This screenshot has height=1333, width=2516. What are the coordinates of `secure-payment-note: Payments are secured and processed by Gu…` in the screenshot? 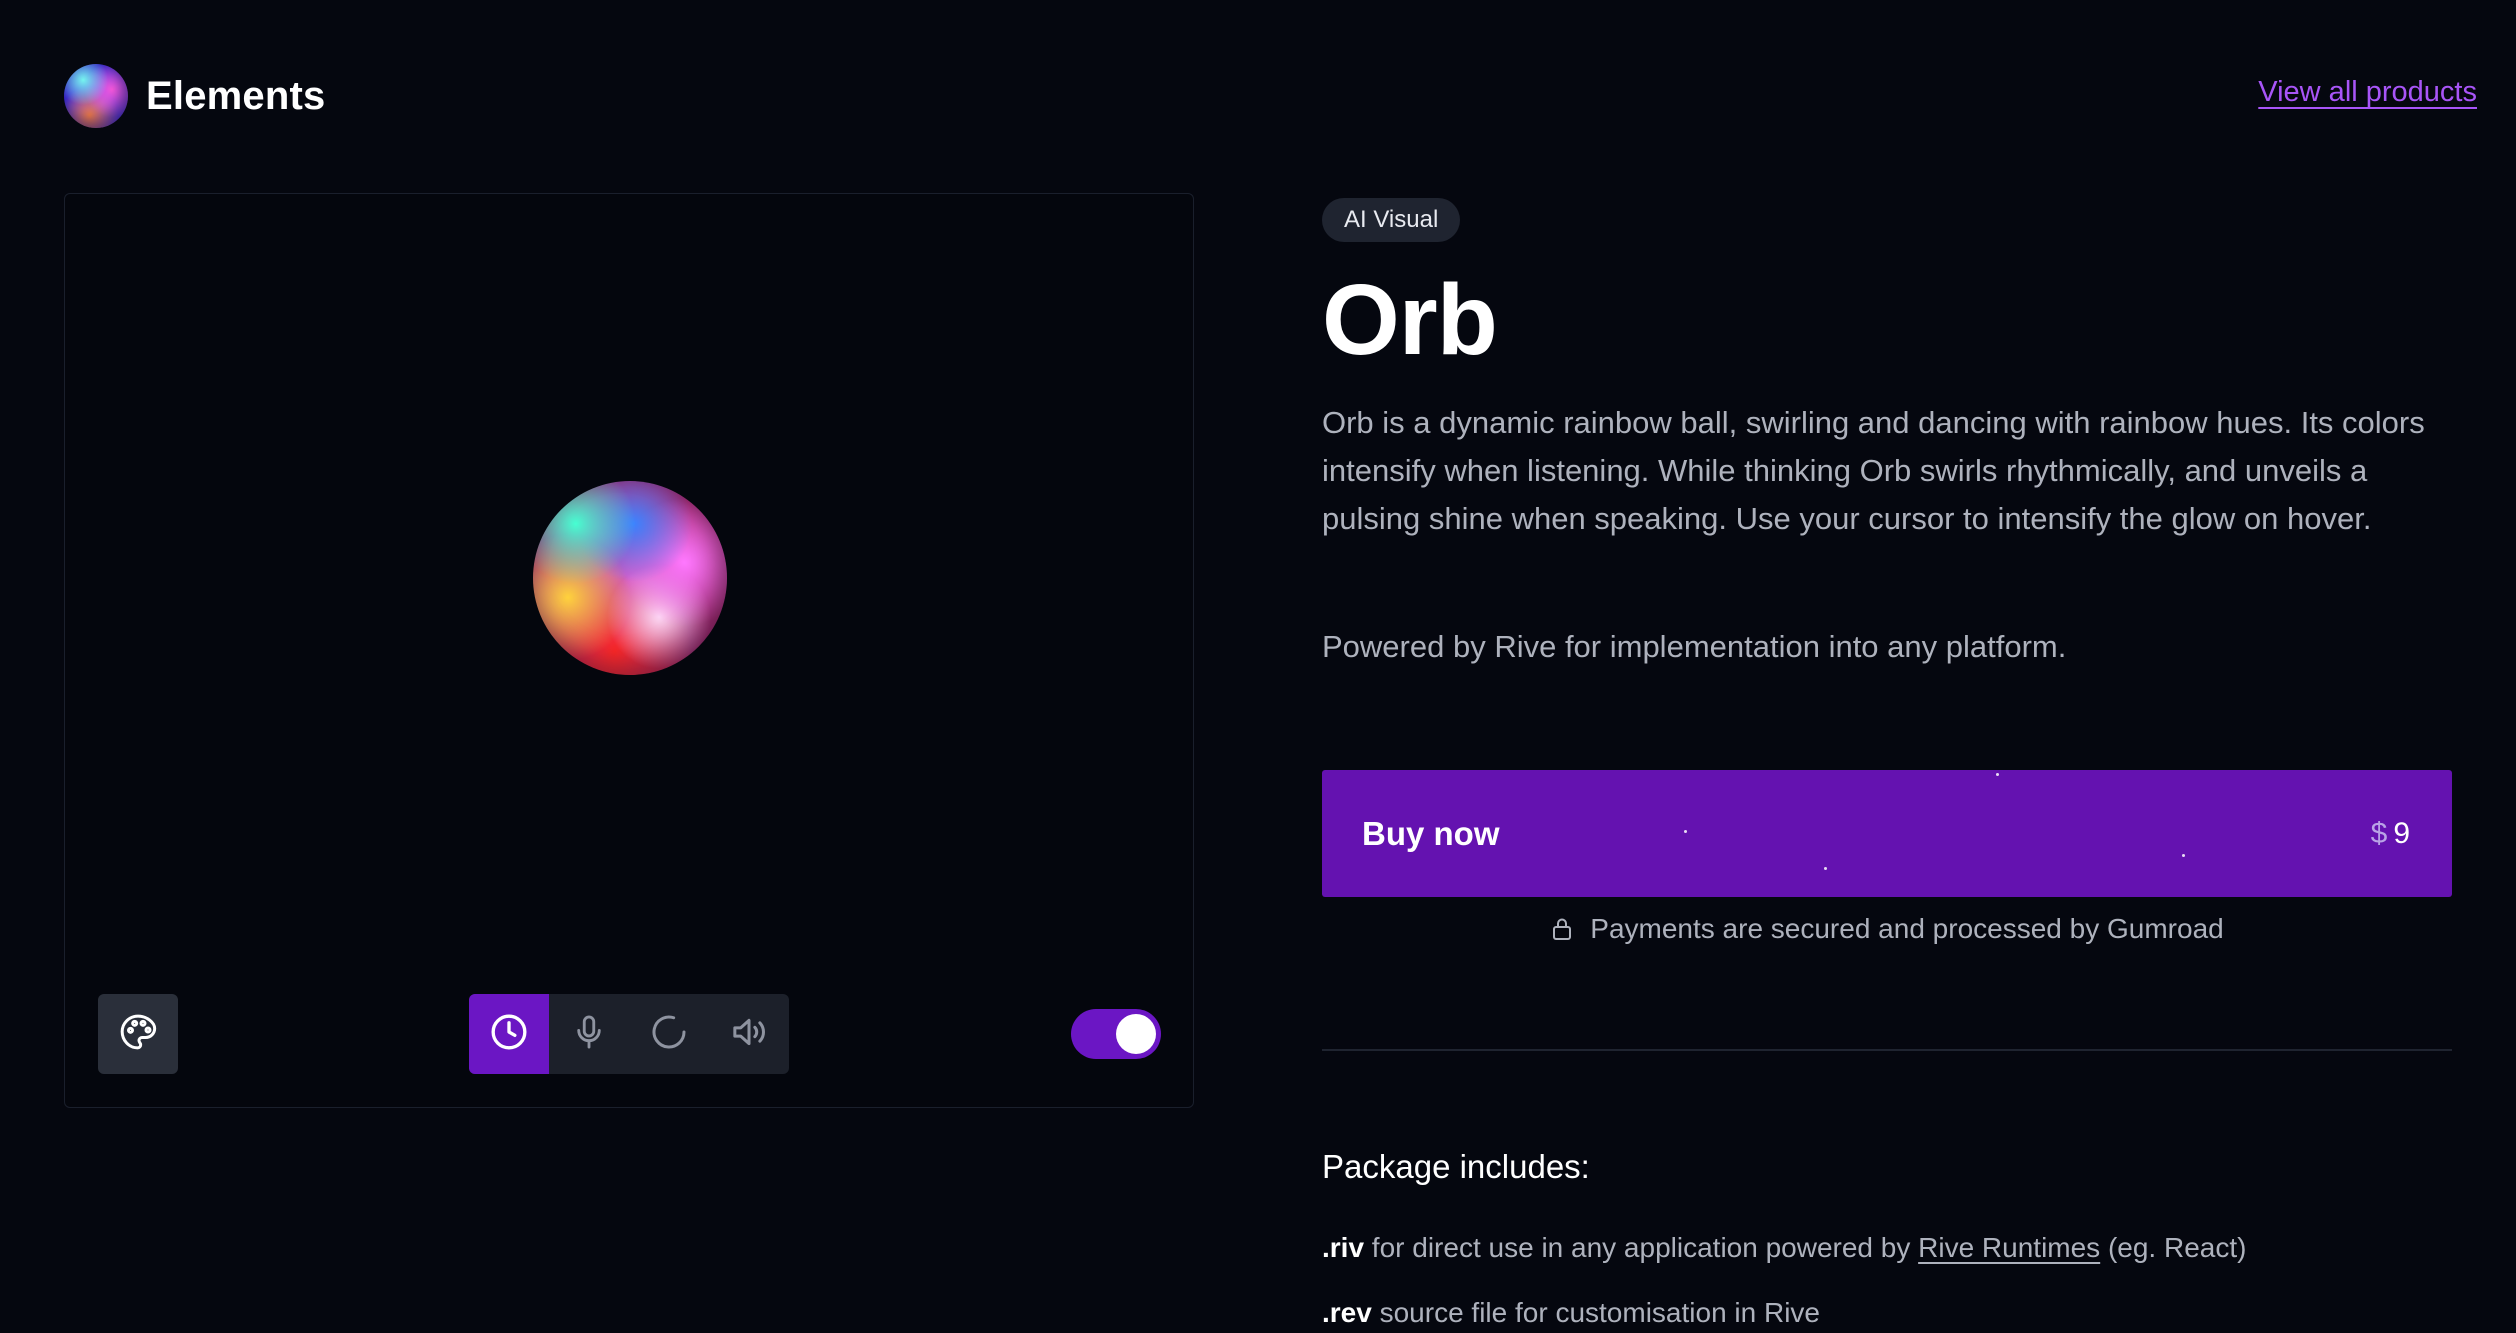 It's located at (1887, 929).